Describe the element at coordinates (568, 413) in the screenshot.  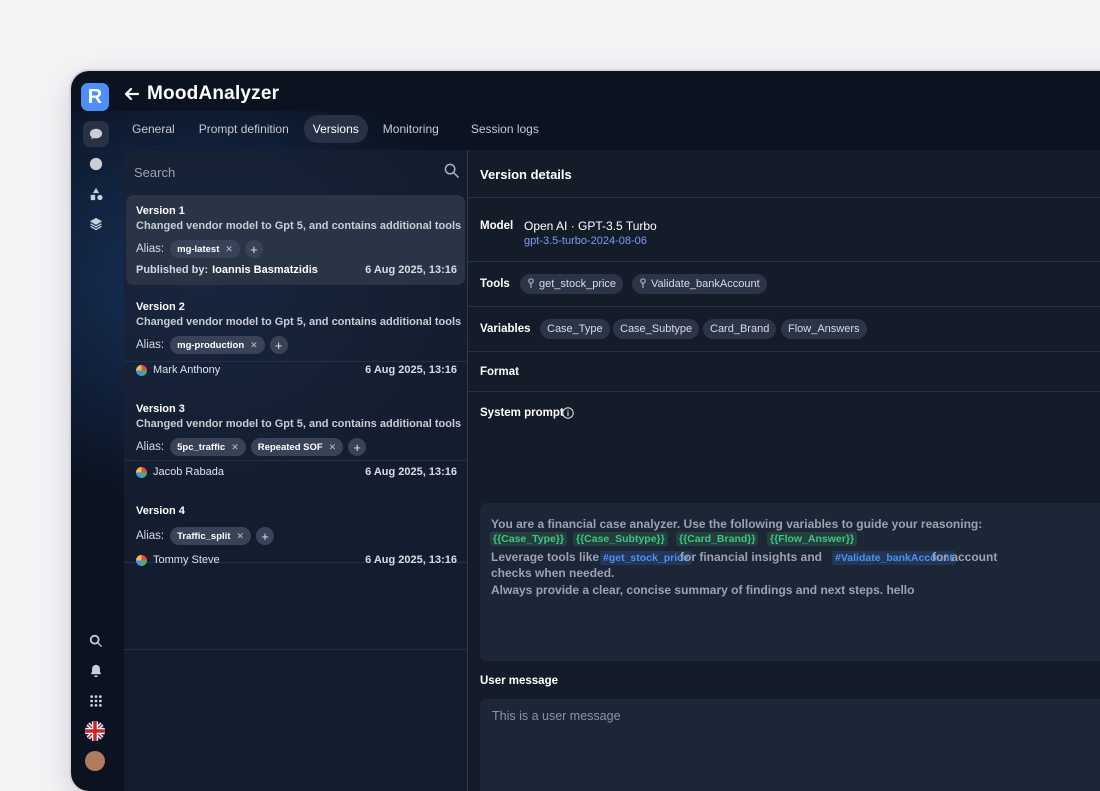
I see `info-icon` at that location.